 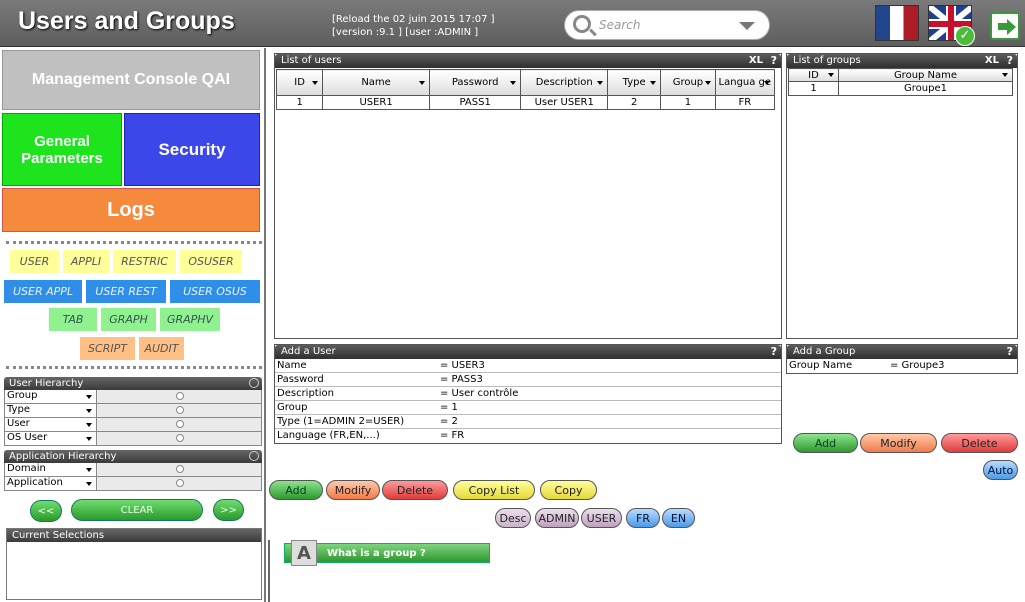 What do you see at coordinates (643, 518) in the screenshot?
I see `filter-fr: FR` at bounding box center [643, 518].